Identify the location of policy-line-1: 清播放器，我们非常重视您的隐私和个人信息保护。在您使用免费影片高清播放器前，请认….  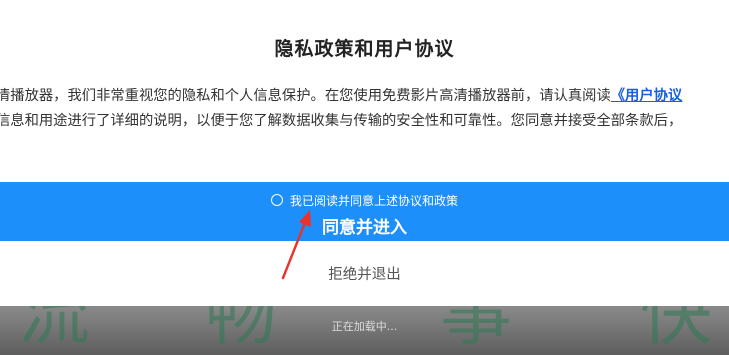
(364, 96).